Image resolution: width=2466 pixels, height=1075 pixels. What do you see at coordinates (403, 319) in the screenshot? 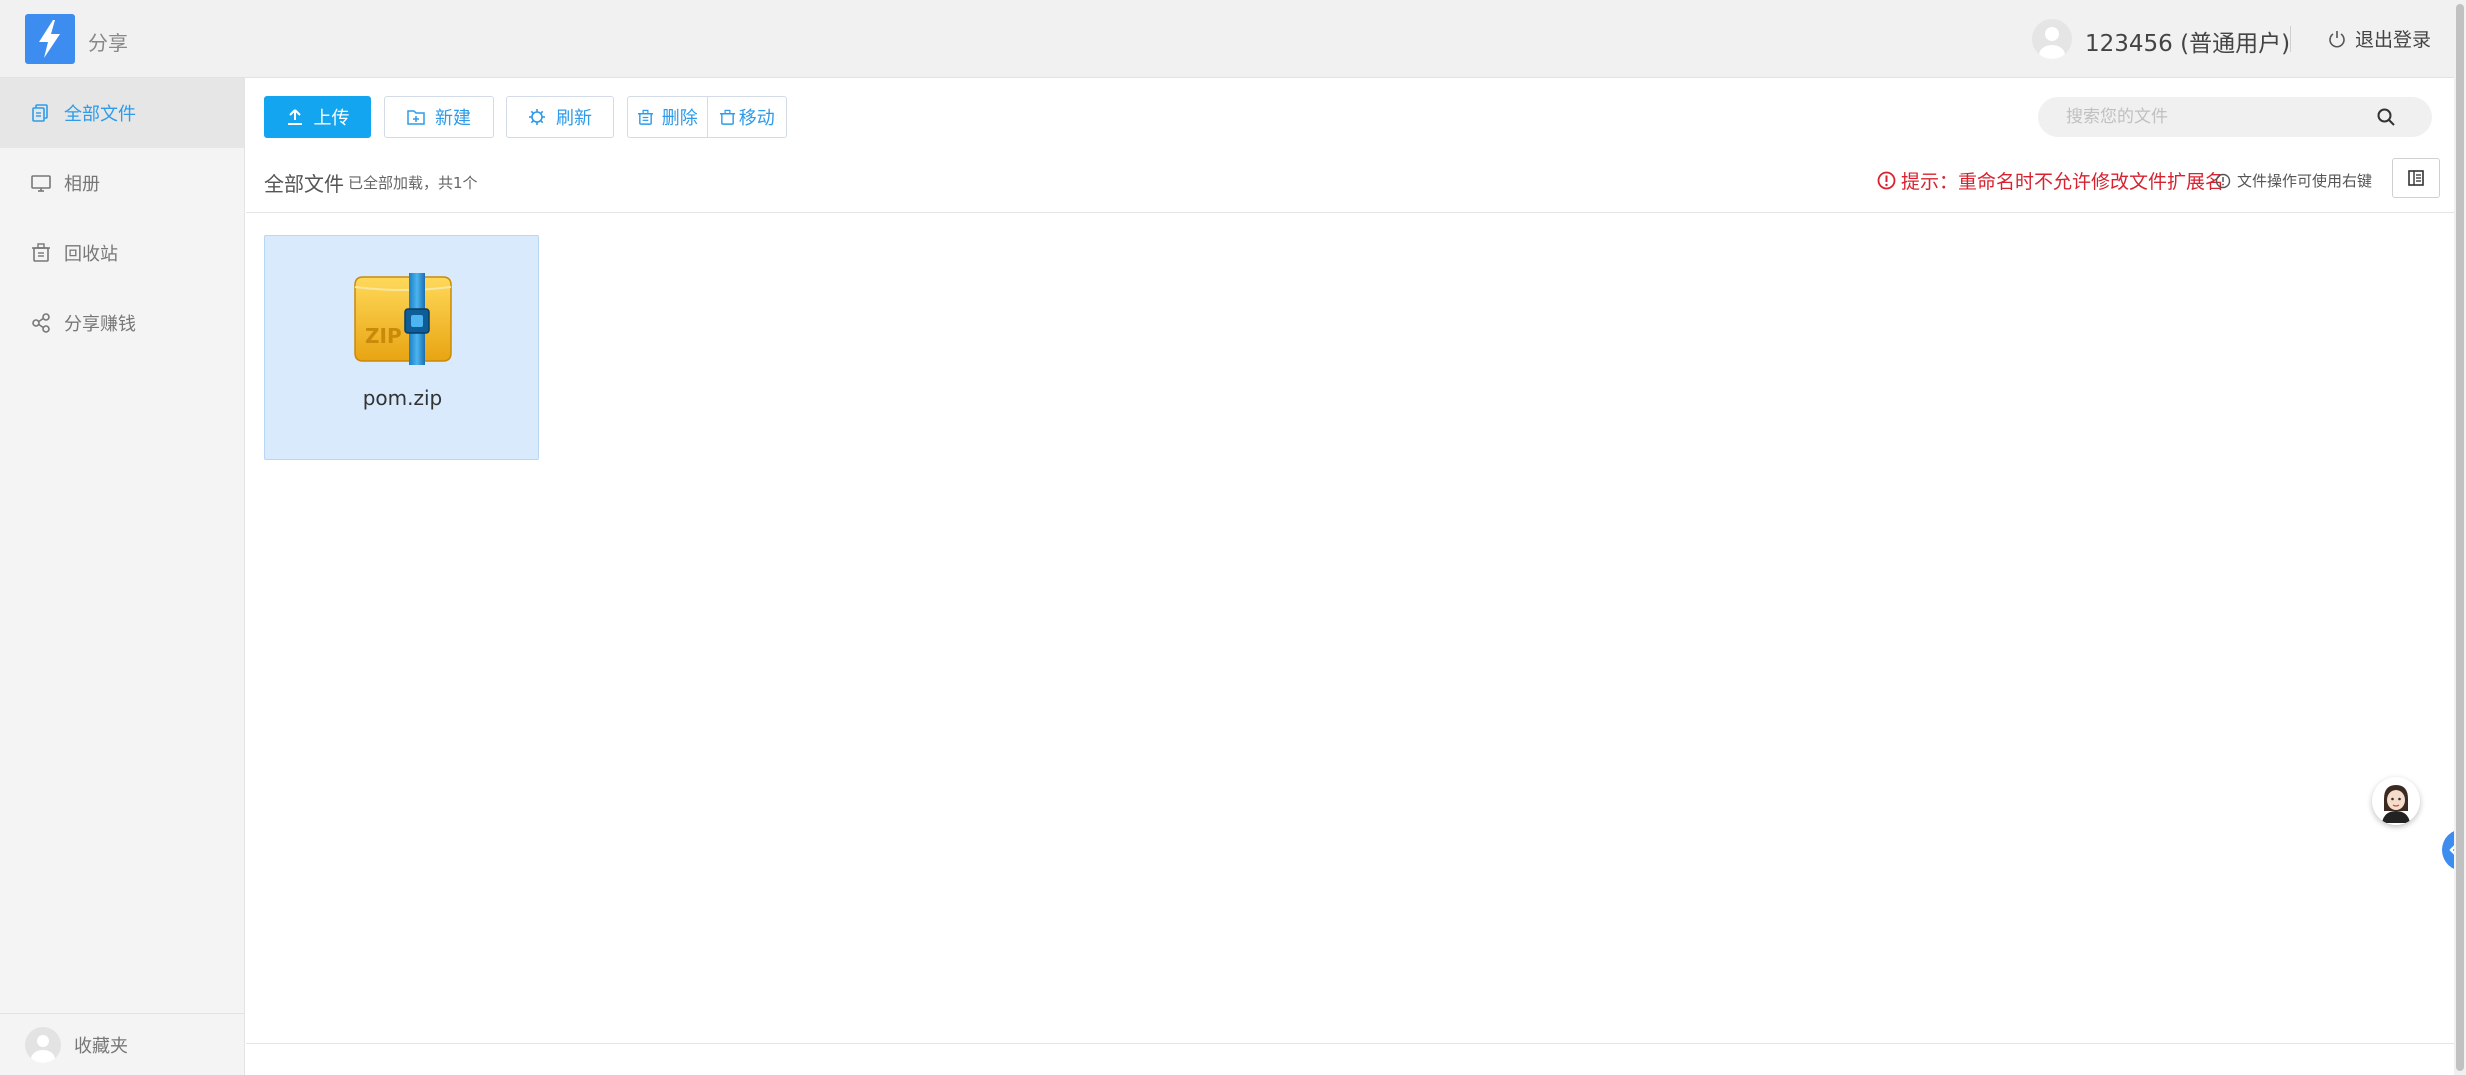
I see `zip-file-icon: ZIP` at bounding box center [403, 319].